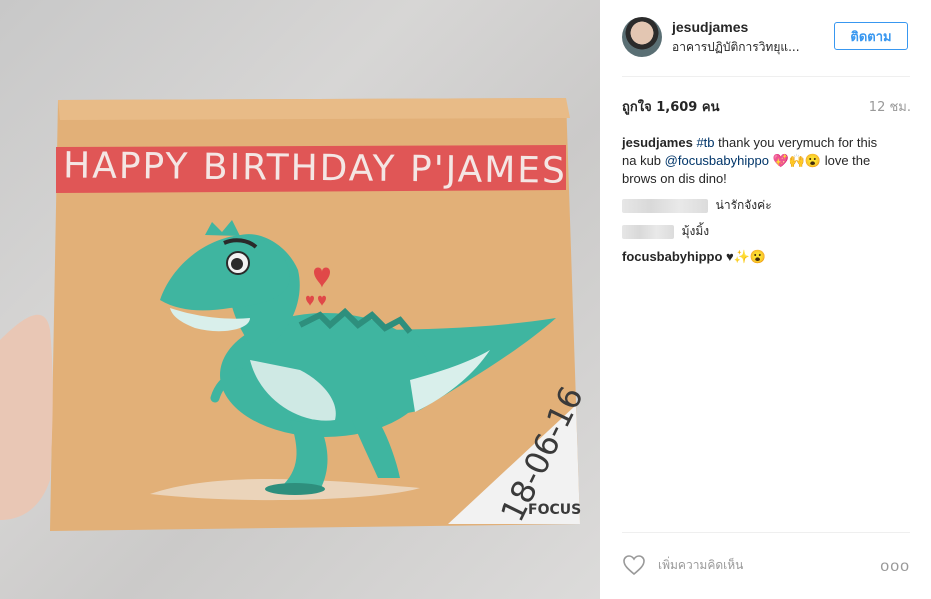  What do you see at coordinates (672, 256) in the screenshot?
I see `comment-username: focusbabyhippo` at bounding box center [672, 256].